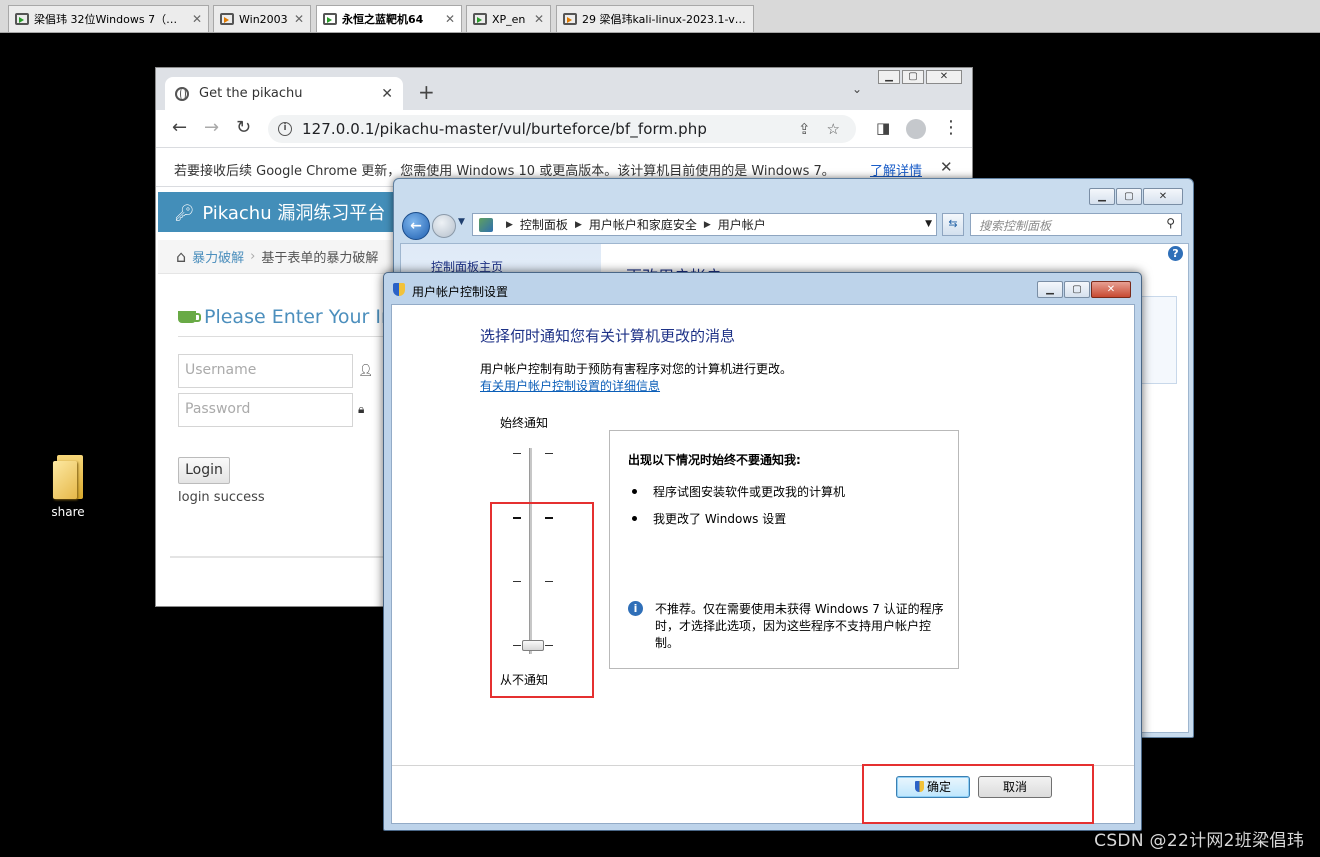  What do you see at coordinates (643, 224) in the screenshot?
I see `breadcrumb-item: 用户帐户和家庭安全` at bounding box center [643, 224].